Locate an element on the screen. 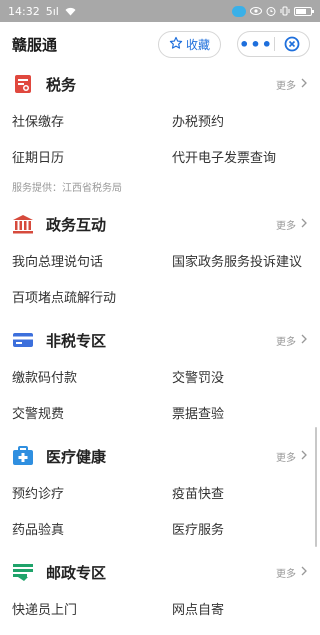  close-button is located at coordinates (292, 44).